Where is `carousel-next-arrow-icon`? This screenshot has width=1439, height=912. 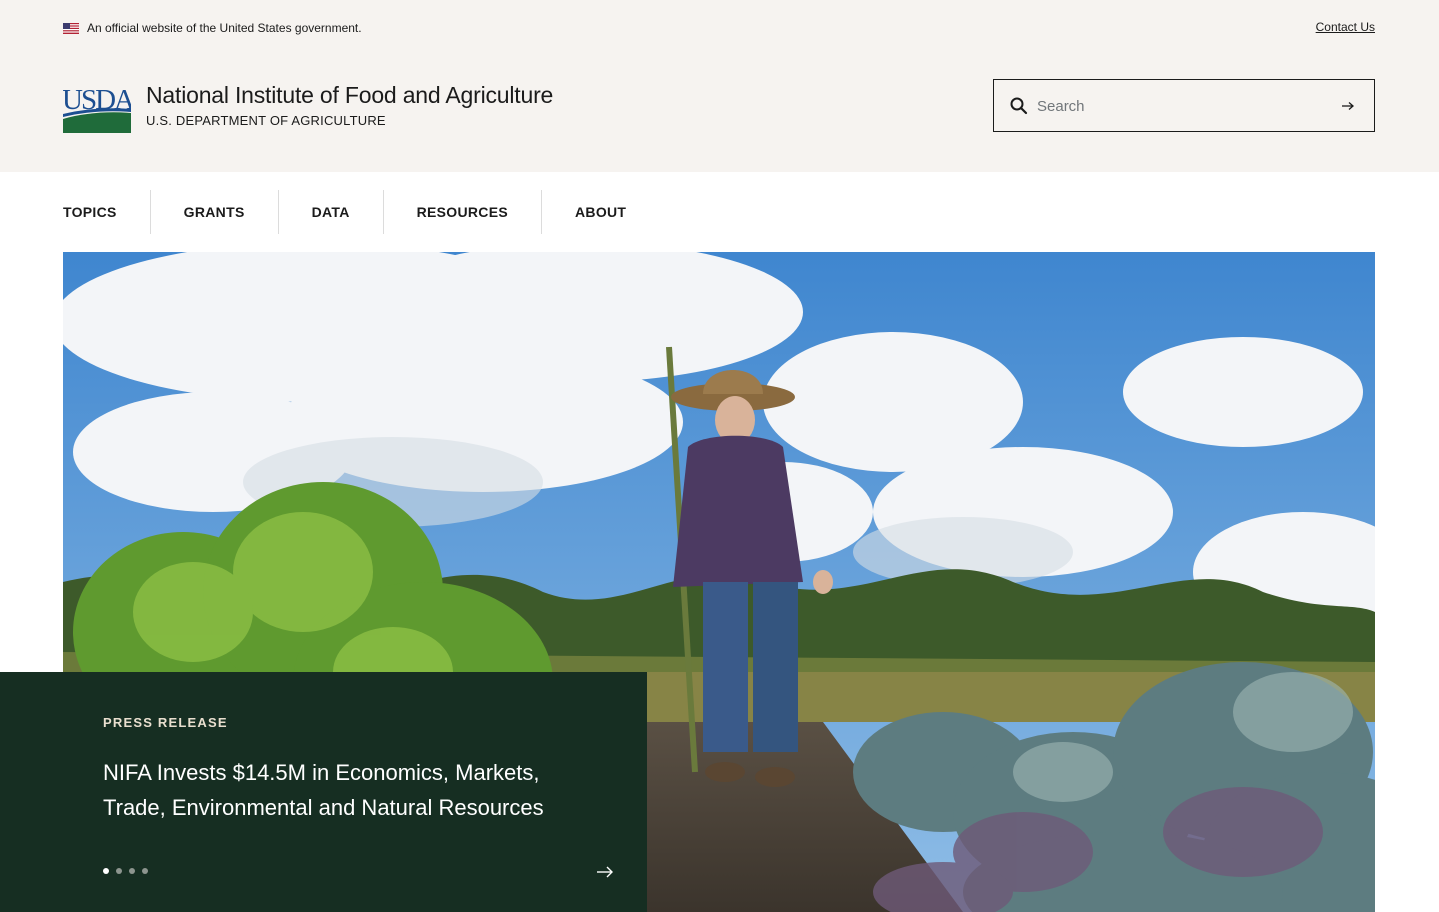 carousel-next-arrow-icon is located at coordinates (605, 872).